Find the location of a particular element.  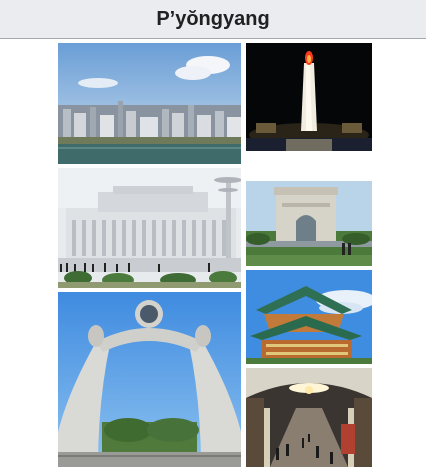

metro-station-photo is located at coordinates (309, 417).